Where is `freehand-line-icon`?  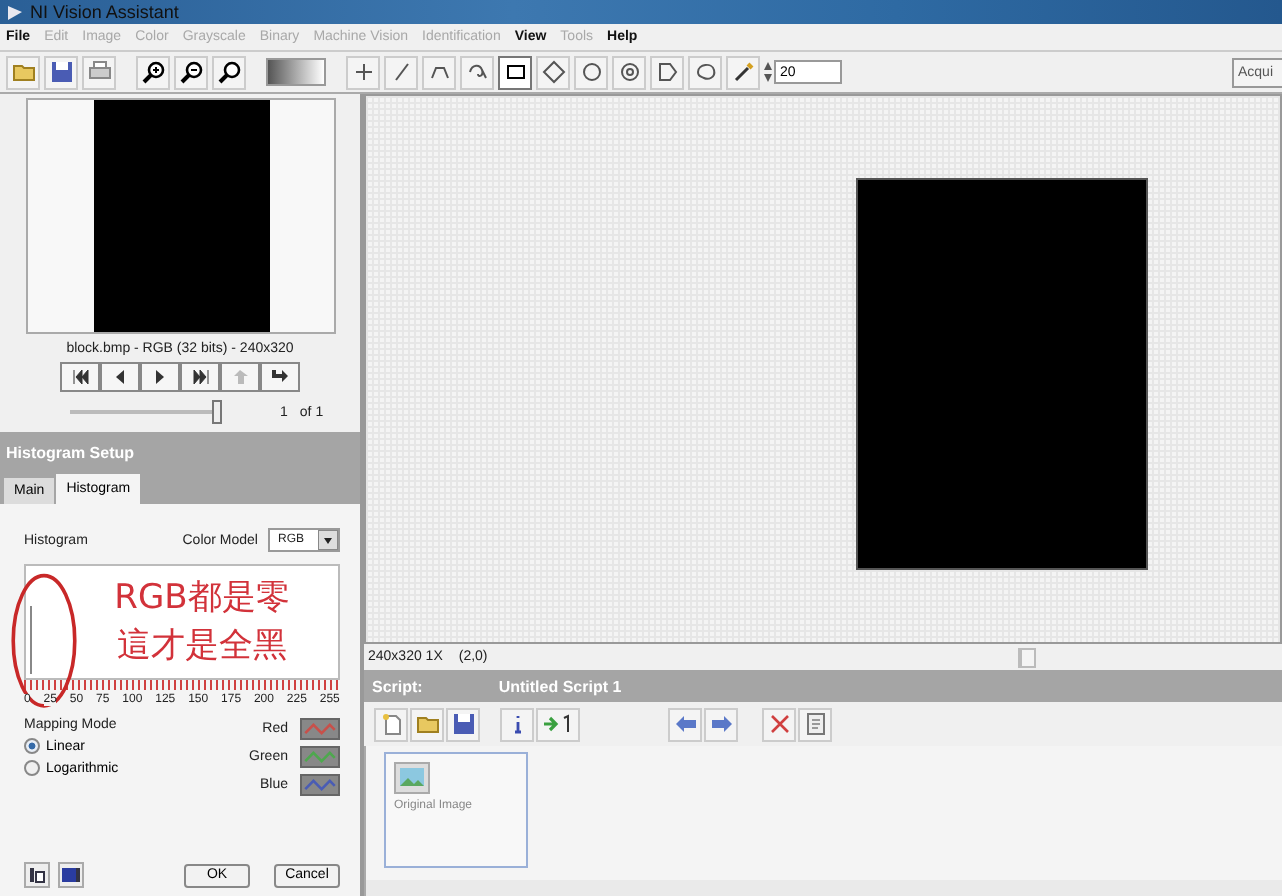
freehand-line-icon is located at coordinates (477, 72).